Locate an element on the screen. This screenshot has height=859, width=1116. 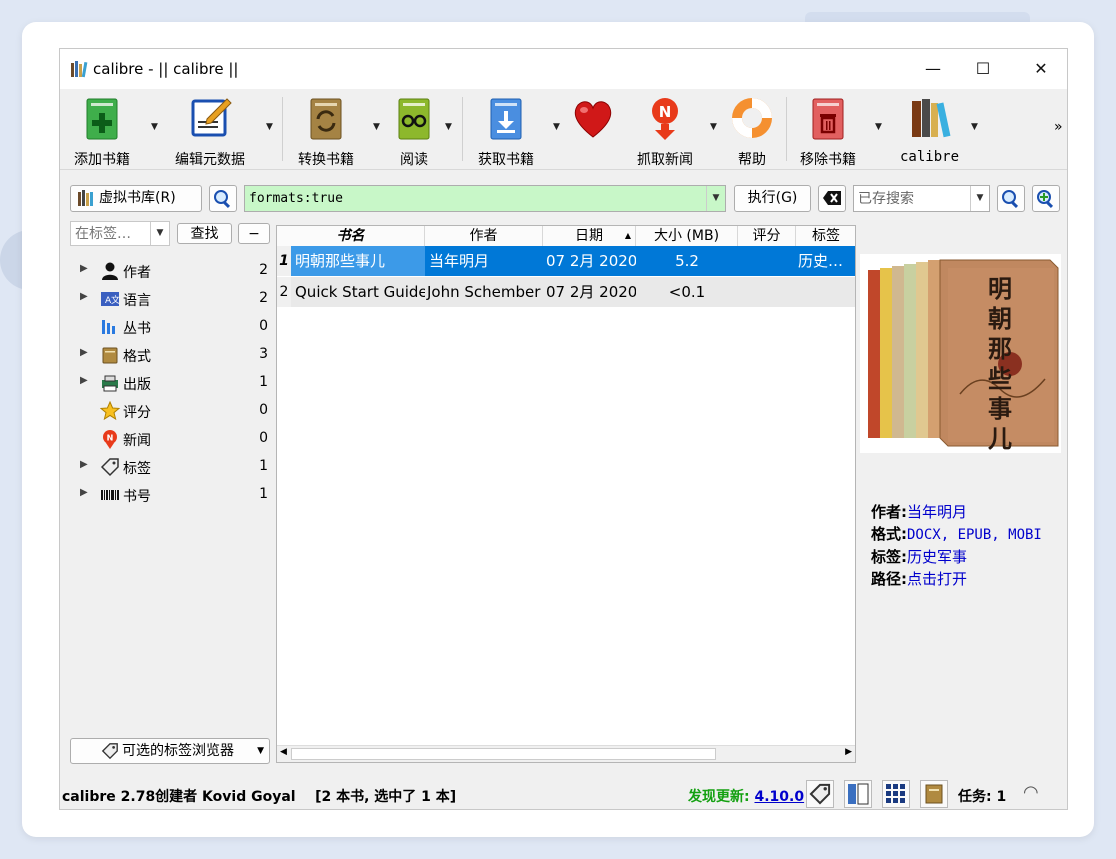
save-search-button is located at coordinates (1046, 198).